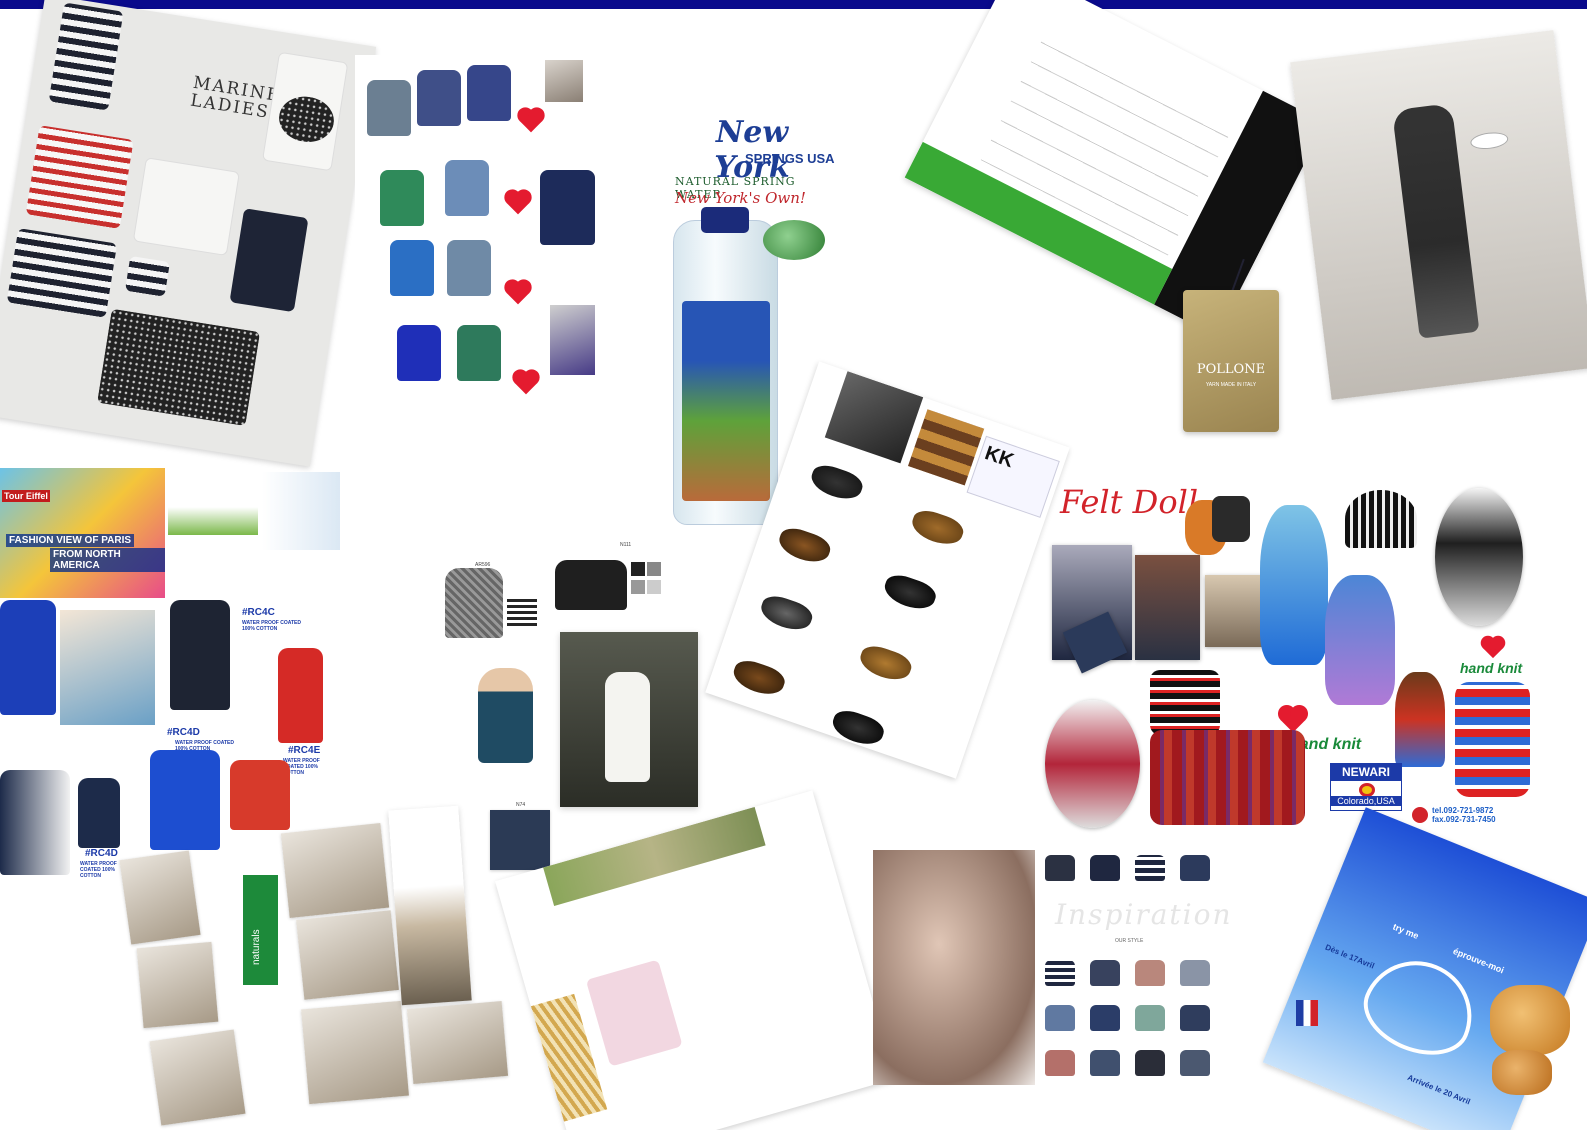 The width and height of the screenshot is (1587, 1130). I want to click on white-sweater, so click(186, 206).